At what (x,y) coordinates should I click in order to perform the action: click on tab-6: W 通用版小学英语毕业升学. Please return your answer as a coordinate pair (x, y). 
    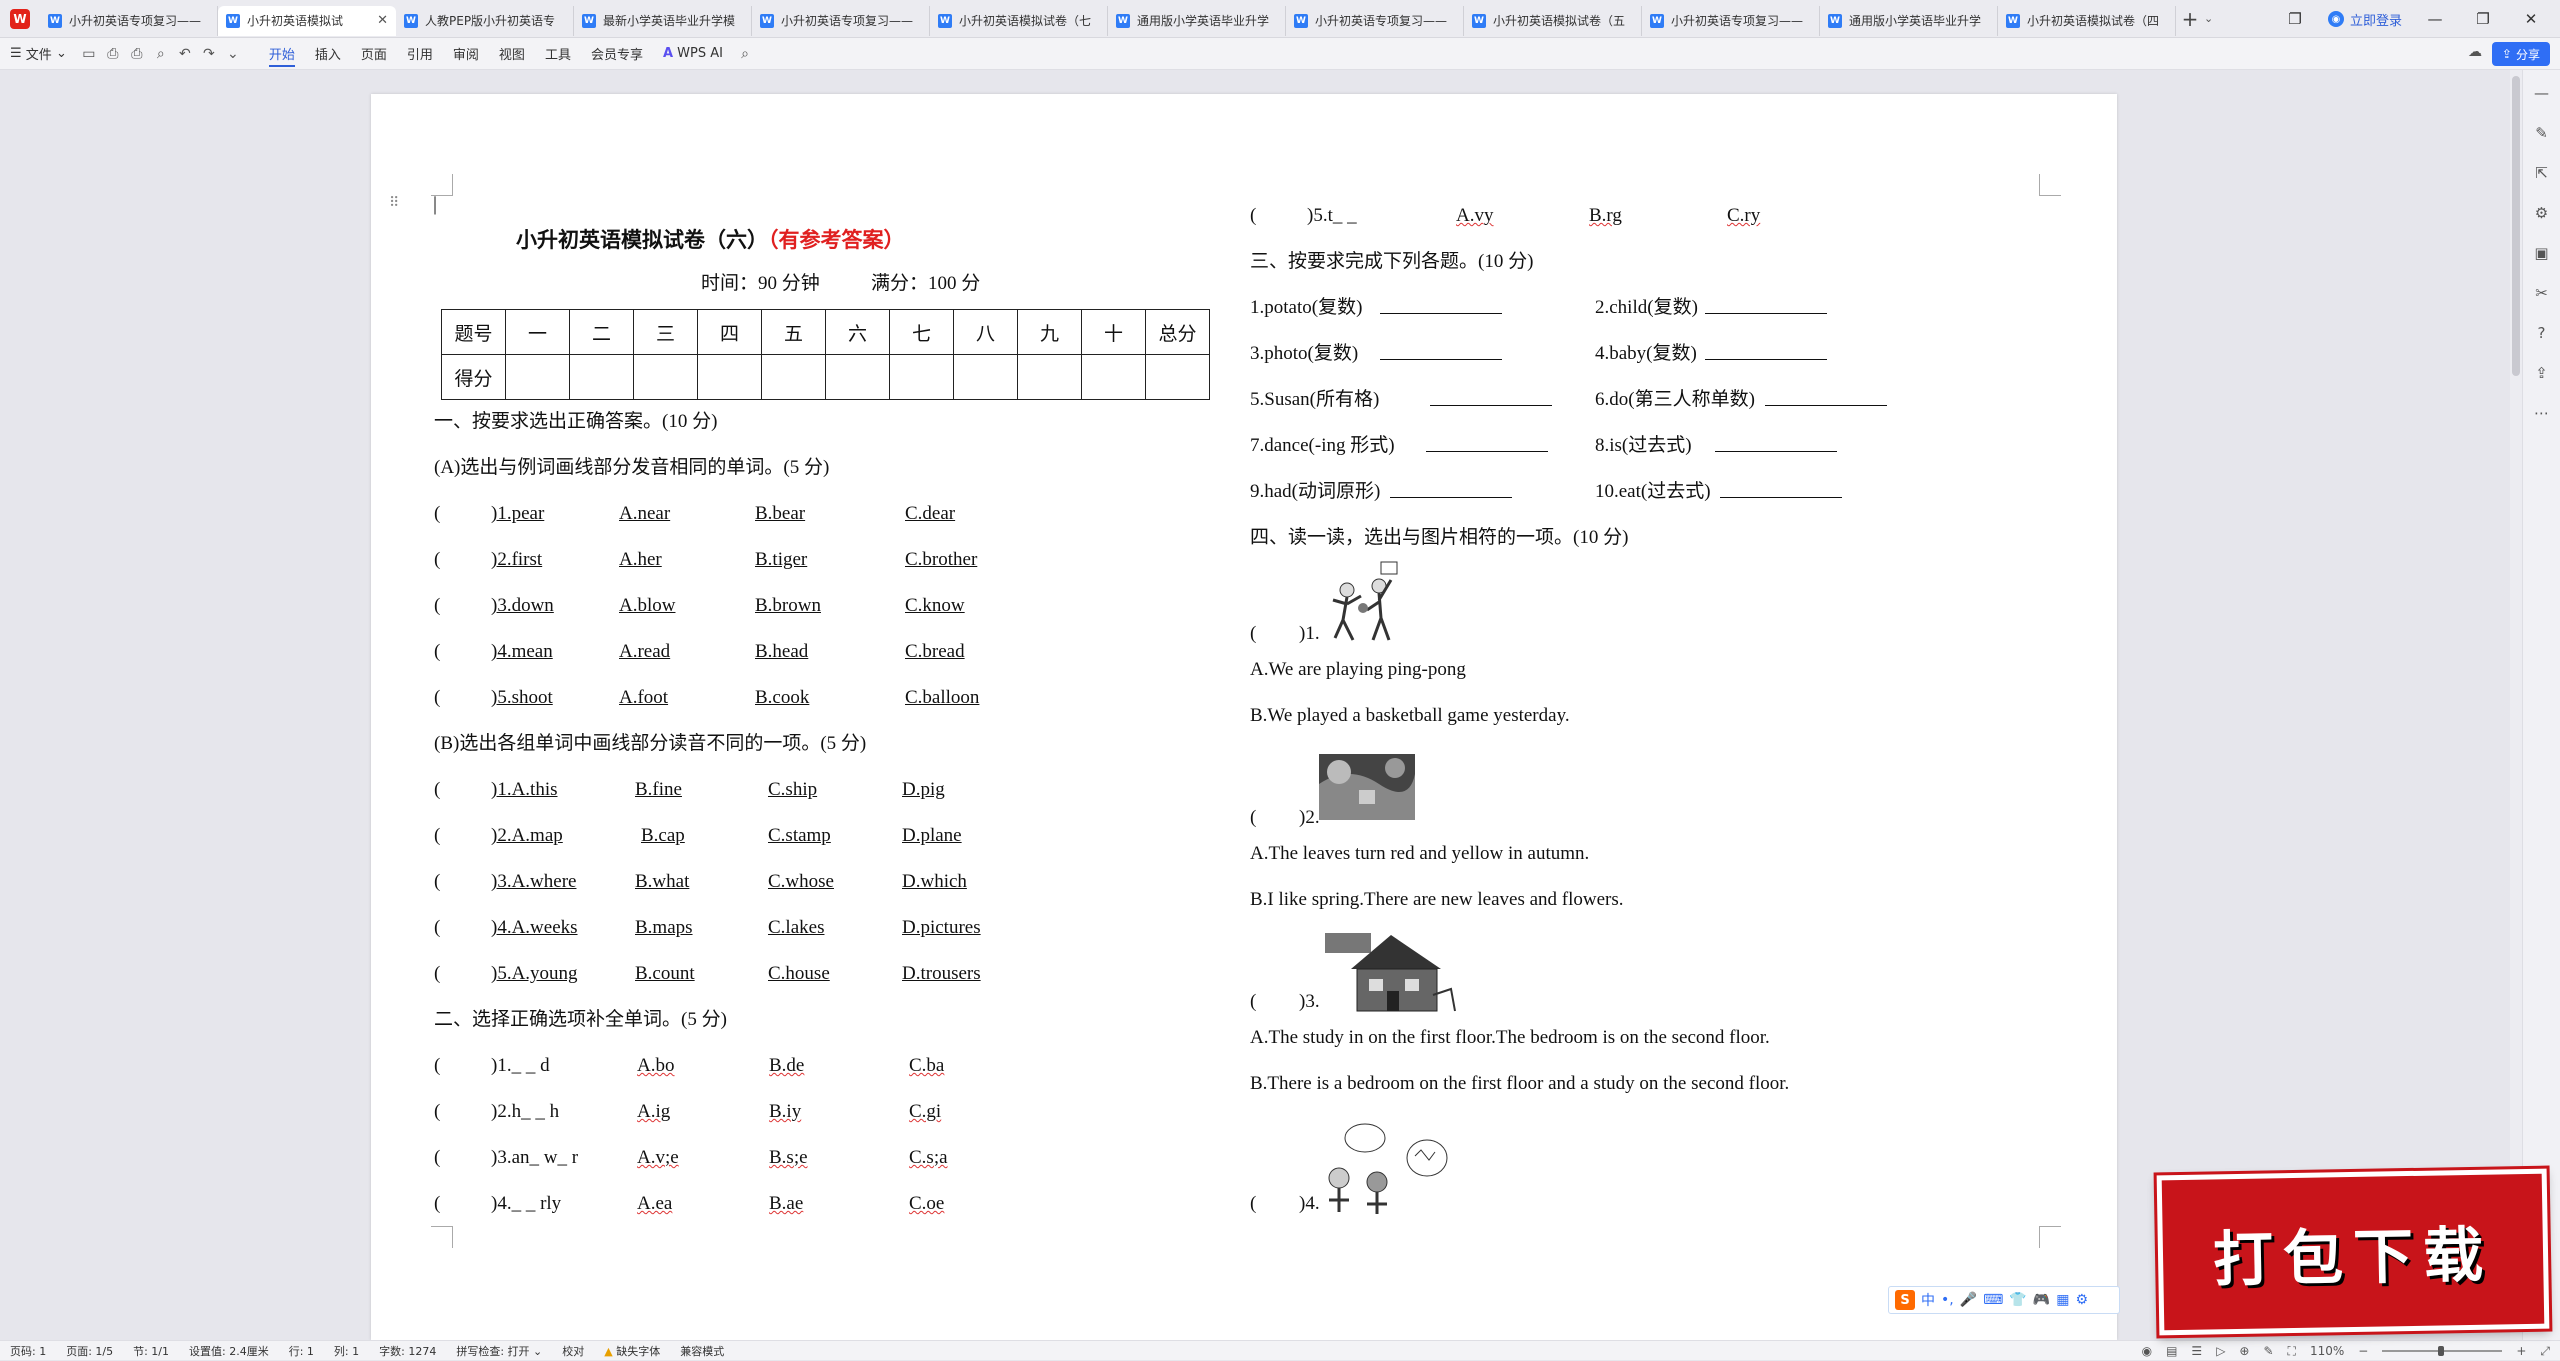
    Looking at the image, I should click on (1197, 20).